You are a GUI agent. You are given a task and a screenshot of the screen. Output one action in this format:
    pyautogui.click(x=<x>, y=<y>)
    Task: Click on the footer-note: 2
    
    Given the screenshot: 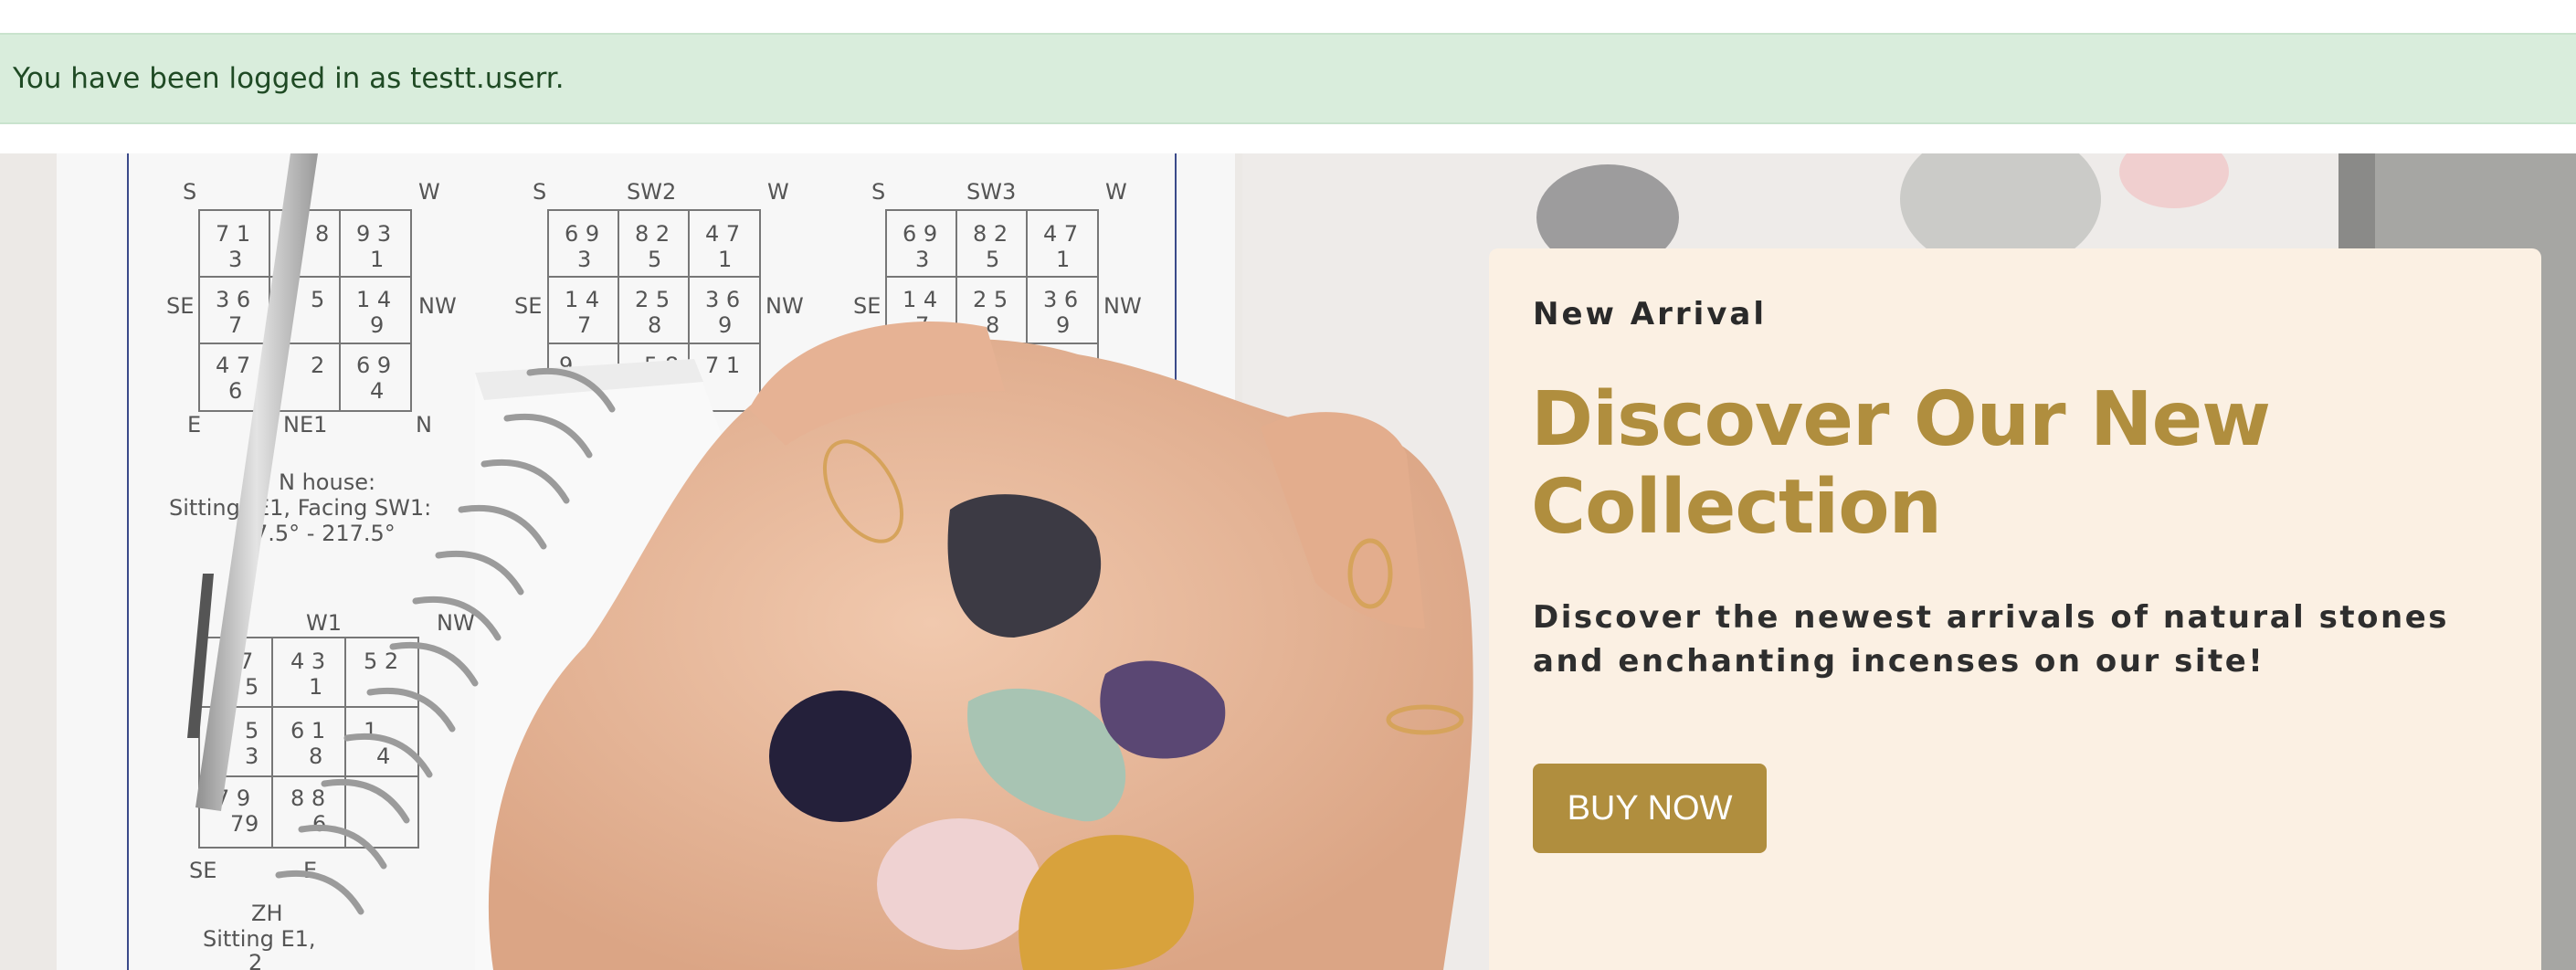 What is the action you would take?
    pyautogui.click(x=255, y=960)
    